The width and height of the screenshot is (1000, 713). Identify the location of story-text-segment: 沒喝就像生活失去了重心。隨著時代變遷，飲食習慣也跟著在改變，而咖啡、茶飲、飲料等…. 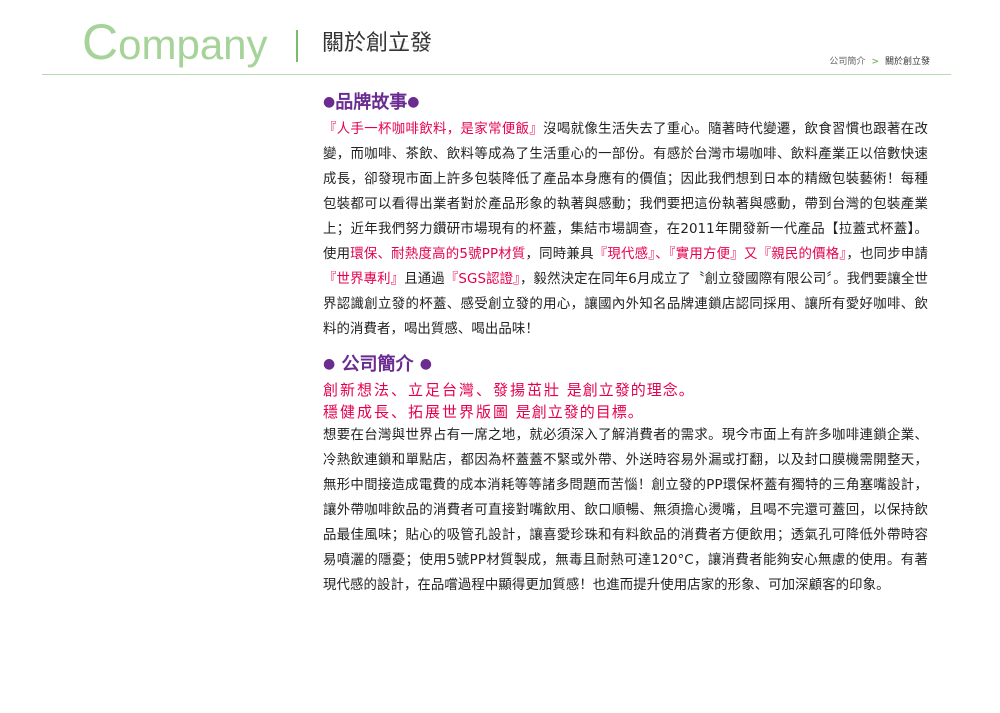
(625, 192).